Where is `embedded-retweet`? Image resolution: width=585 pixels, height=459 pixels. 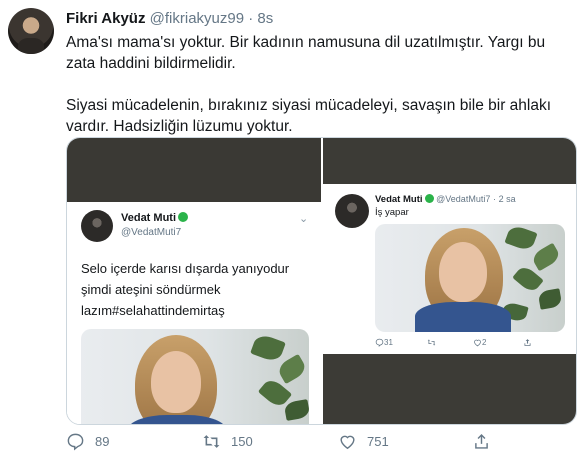
embedded-retweet is located at coordinates (450, 342).